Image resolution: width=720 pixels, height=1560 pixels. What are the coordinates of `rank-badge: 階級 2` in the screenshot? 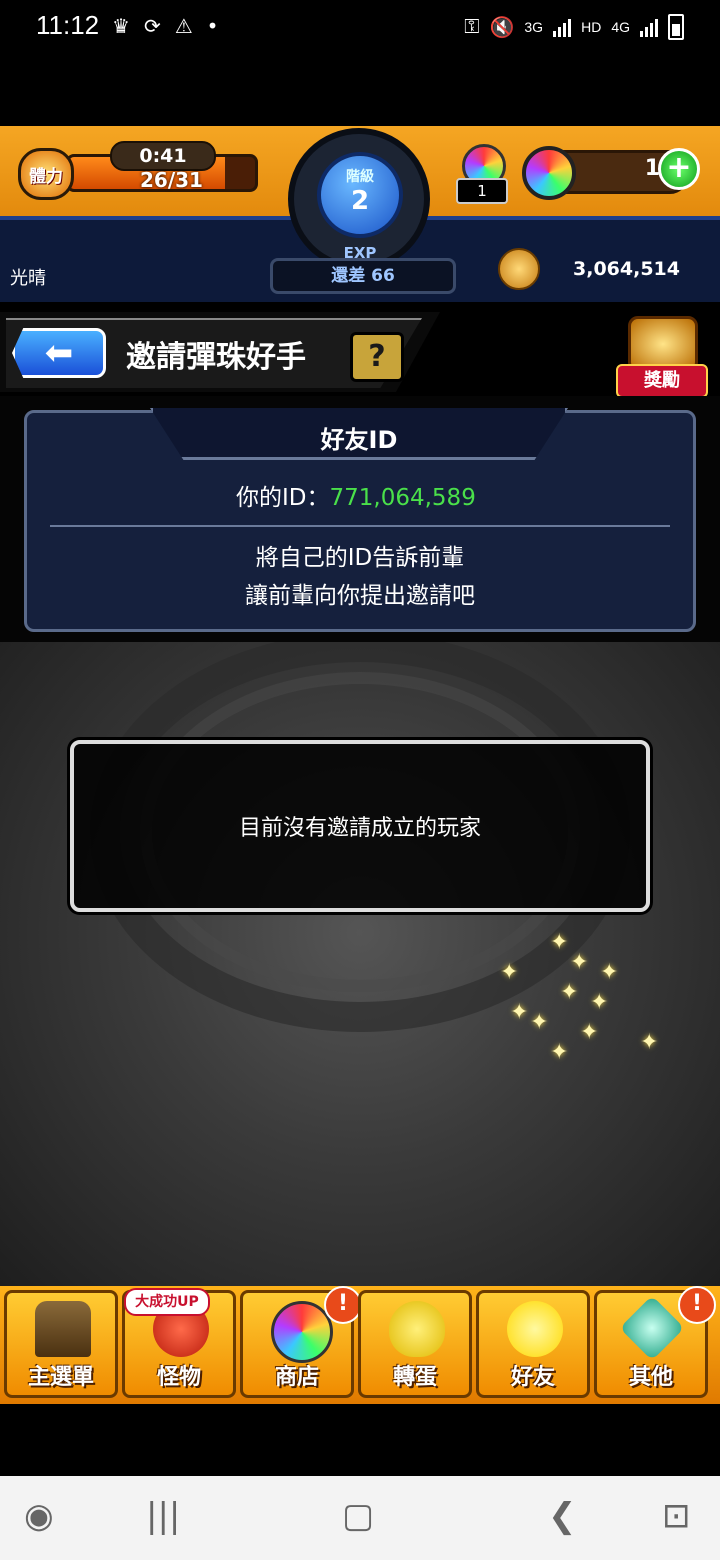 It's located at (360, 195).